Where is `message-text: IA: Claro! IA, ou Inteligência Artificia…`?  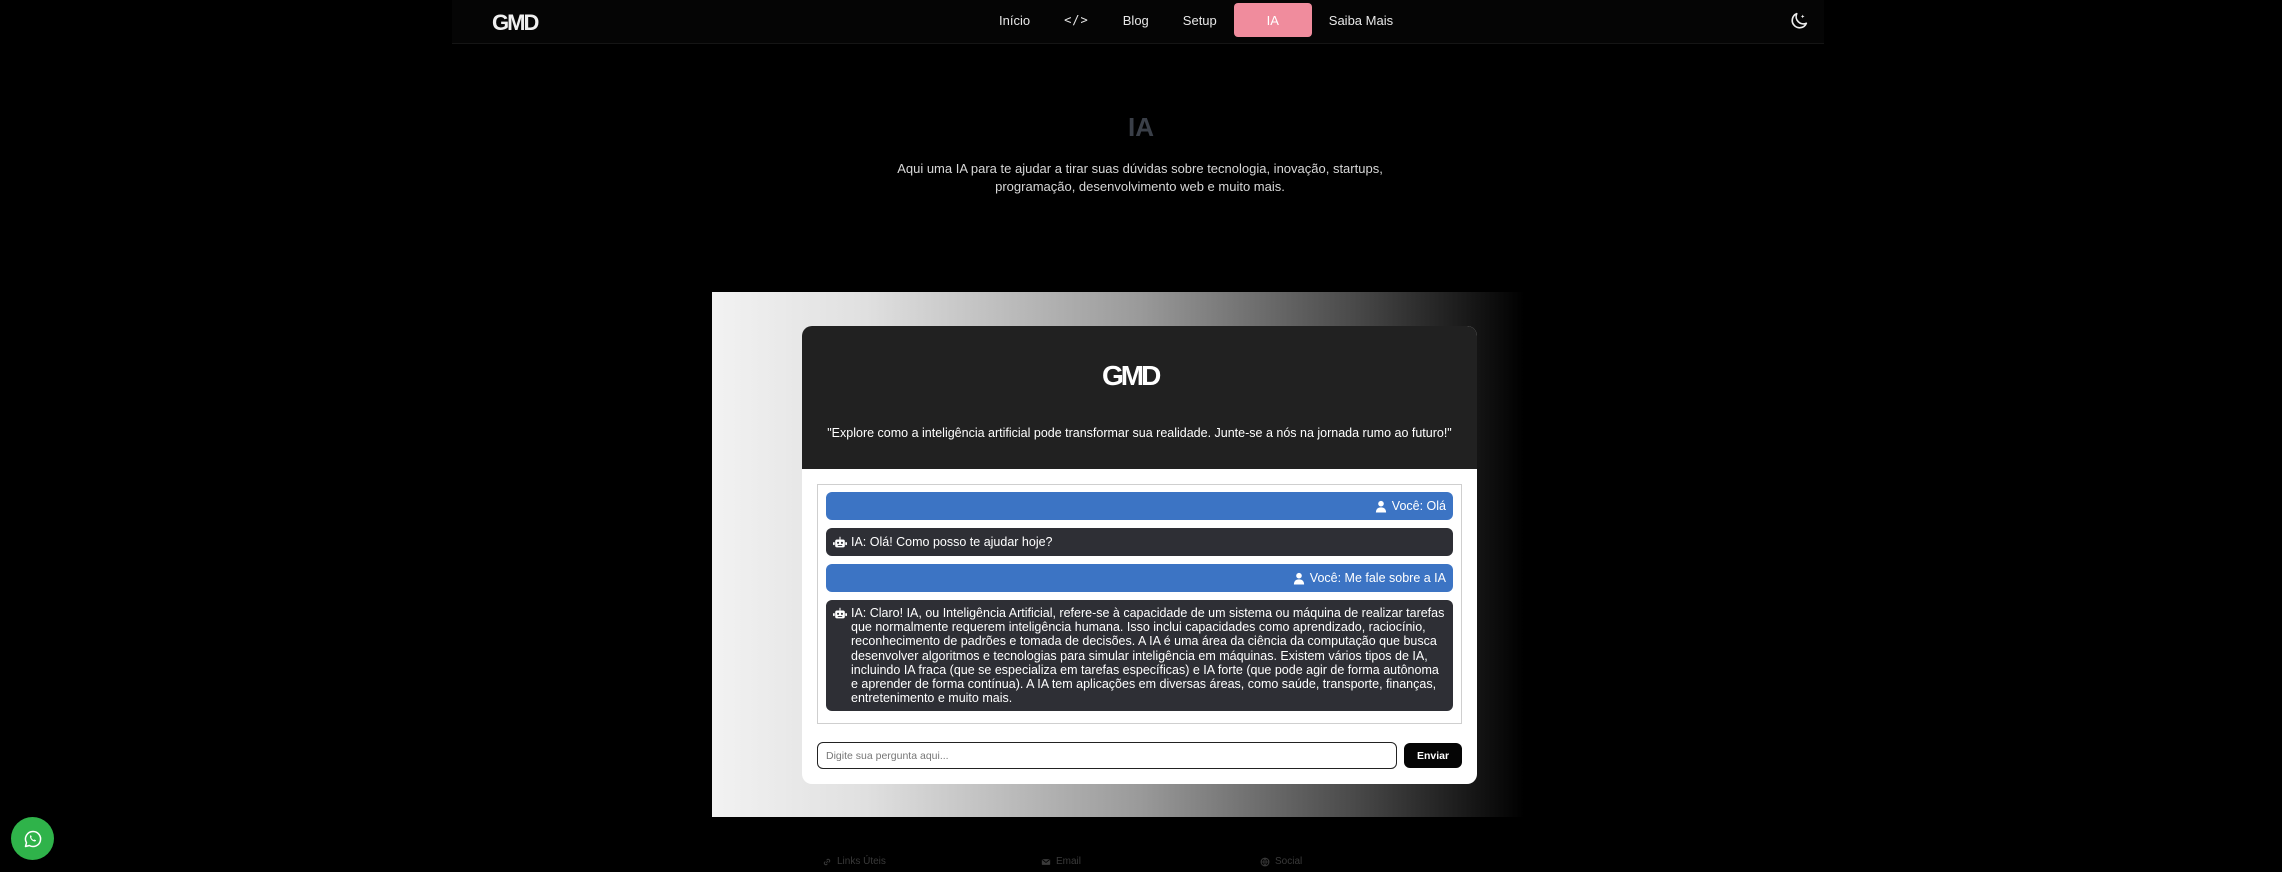
message-text: IA: Claro! IA, ou Inteligência Artificia… is located at coordinates (1148, 656).